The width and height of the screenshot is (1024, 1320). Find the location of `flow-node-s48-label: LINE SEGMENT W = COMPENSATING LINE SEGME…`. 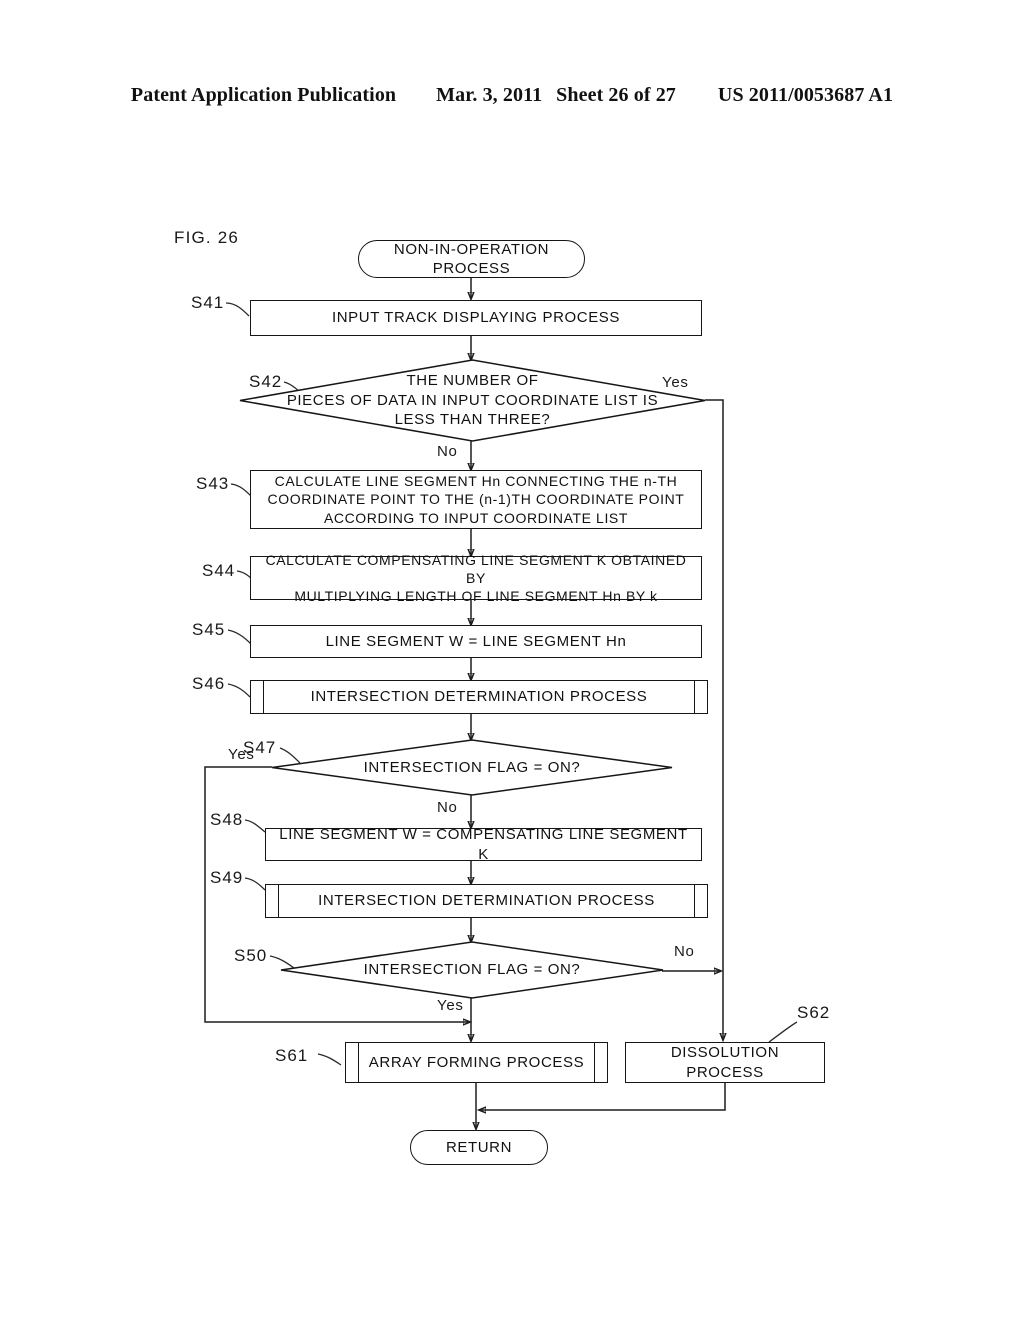

flow-node-s48-label: LINE SEGMENT W = COMPENSATING LINE SEGME… is located at coordinates (483, 844).